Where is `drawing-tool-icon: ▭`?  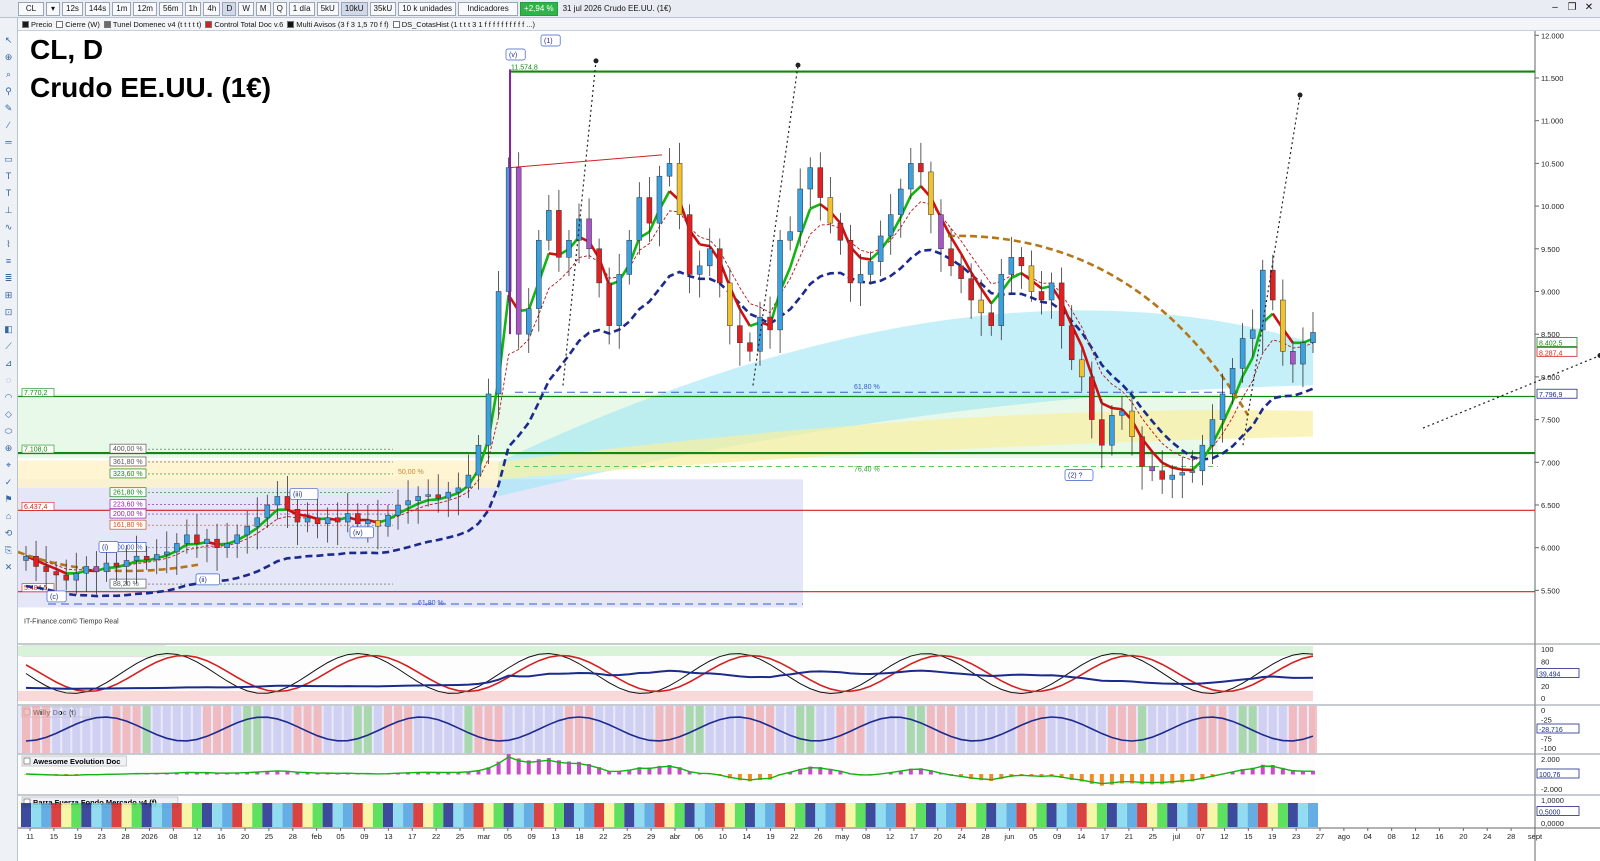
drawing-tool-icon: ▭ is located at coordinates (9, 159).